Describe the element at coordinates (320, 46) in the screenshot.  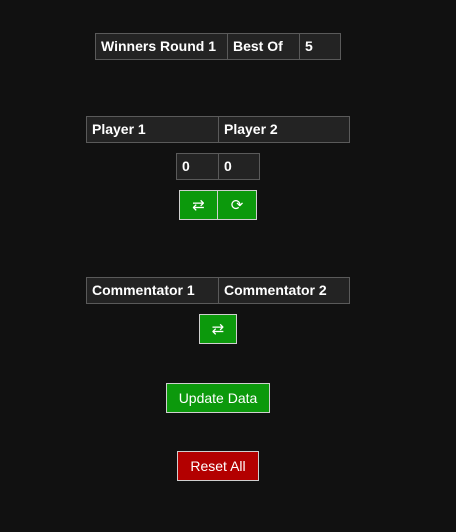
I see `best-of-value-field: 5` at that location.